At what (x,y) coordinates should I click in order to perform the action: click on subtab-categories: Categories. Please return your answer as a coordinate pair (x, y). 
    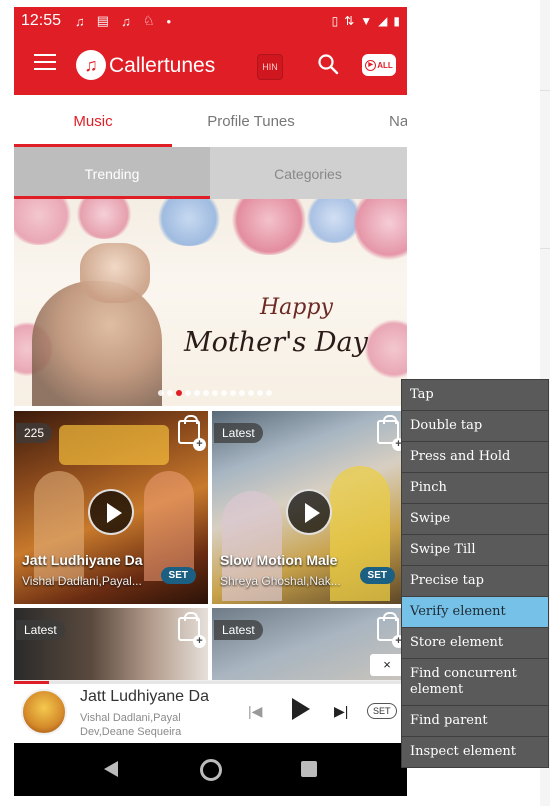
    Looking at the image, I should click on (308, 173).